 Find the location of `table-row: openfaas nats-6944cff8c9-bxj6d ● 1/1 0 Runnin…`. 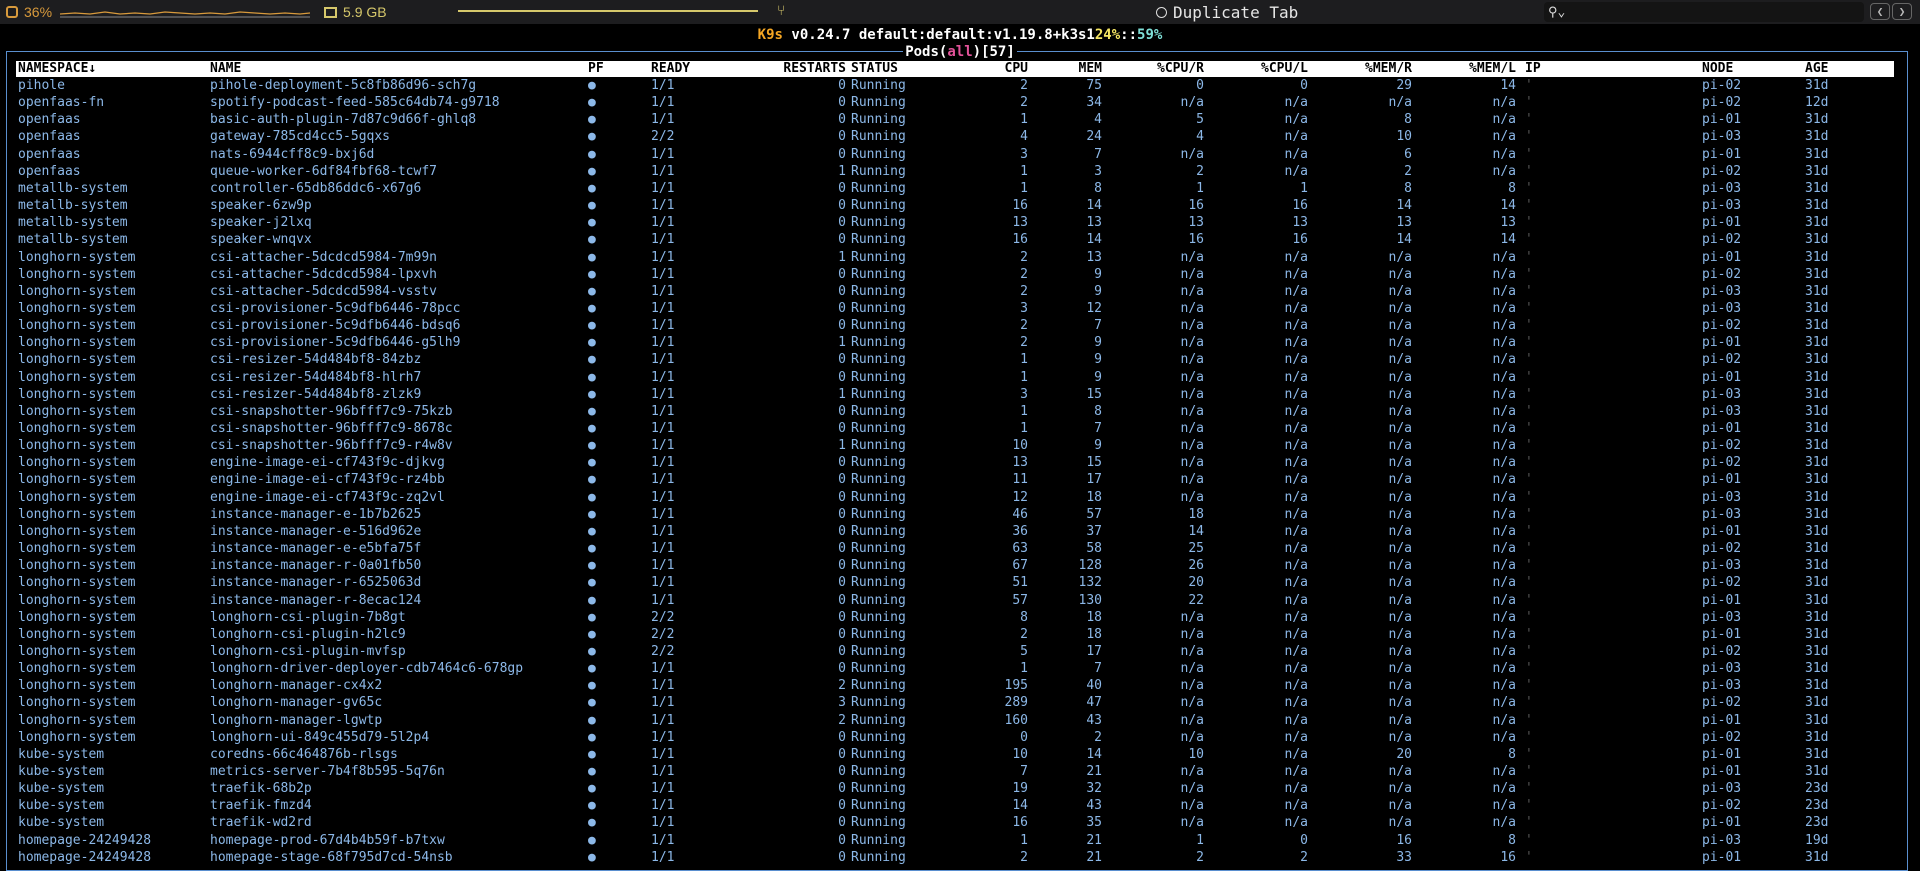

table-row: openfaas nats-6944cff8c9-bxj6d ● 1/1 0 Runnin… is located at coordinates (955, 155).